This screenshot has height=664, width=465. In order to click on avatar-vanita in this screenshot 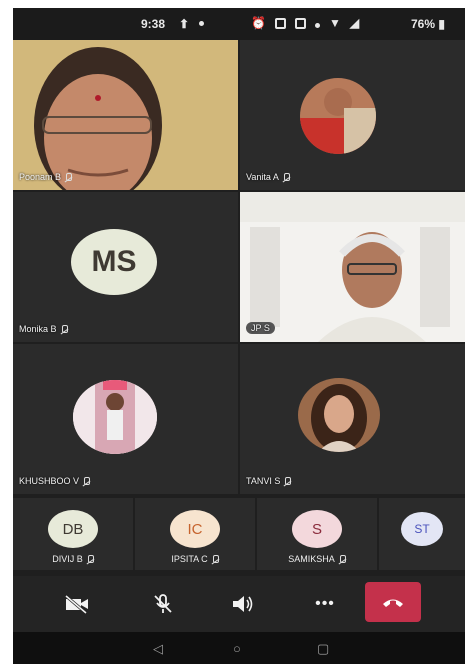, I will do `click(338, 116)`.